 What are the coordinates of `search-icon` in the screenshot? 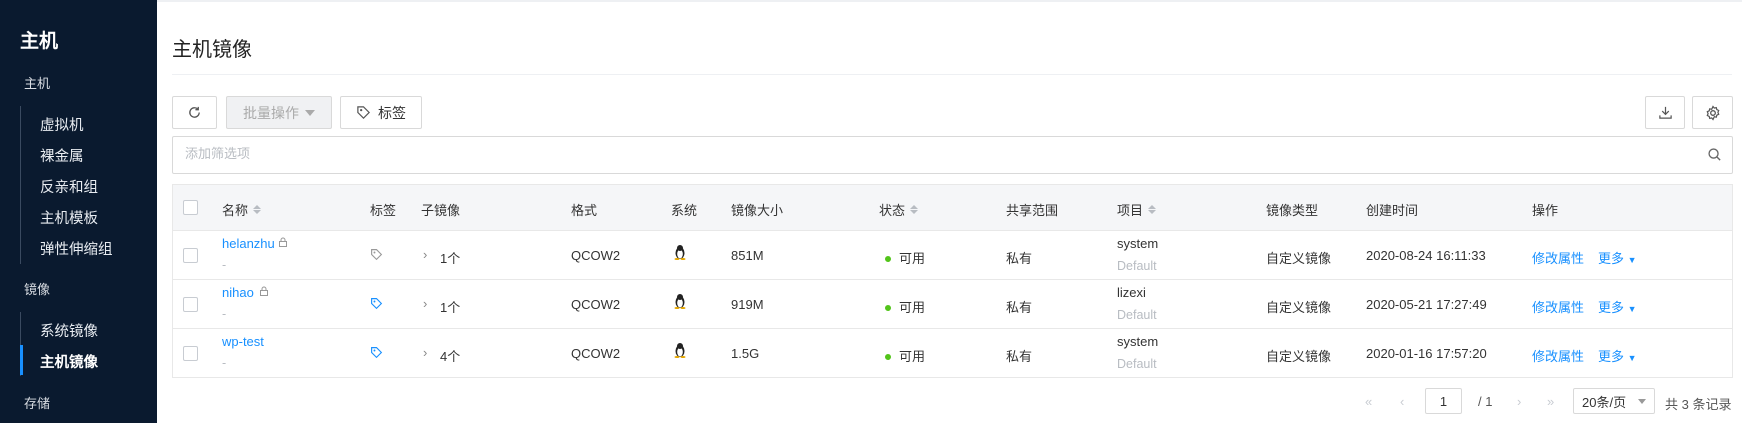 It's located at (1714, 156).